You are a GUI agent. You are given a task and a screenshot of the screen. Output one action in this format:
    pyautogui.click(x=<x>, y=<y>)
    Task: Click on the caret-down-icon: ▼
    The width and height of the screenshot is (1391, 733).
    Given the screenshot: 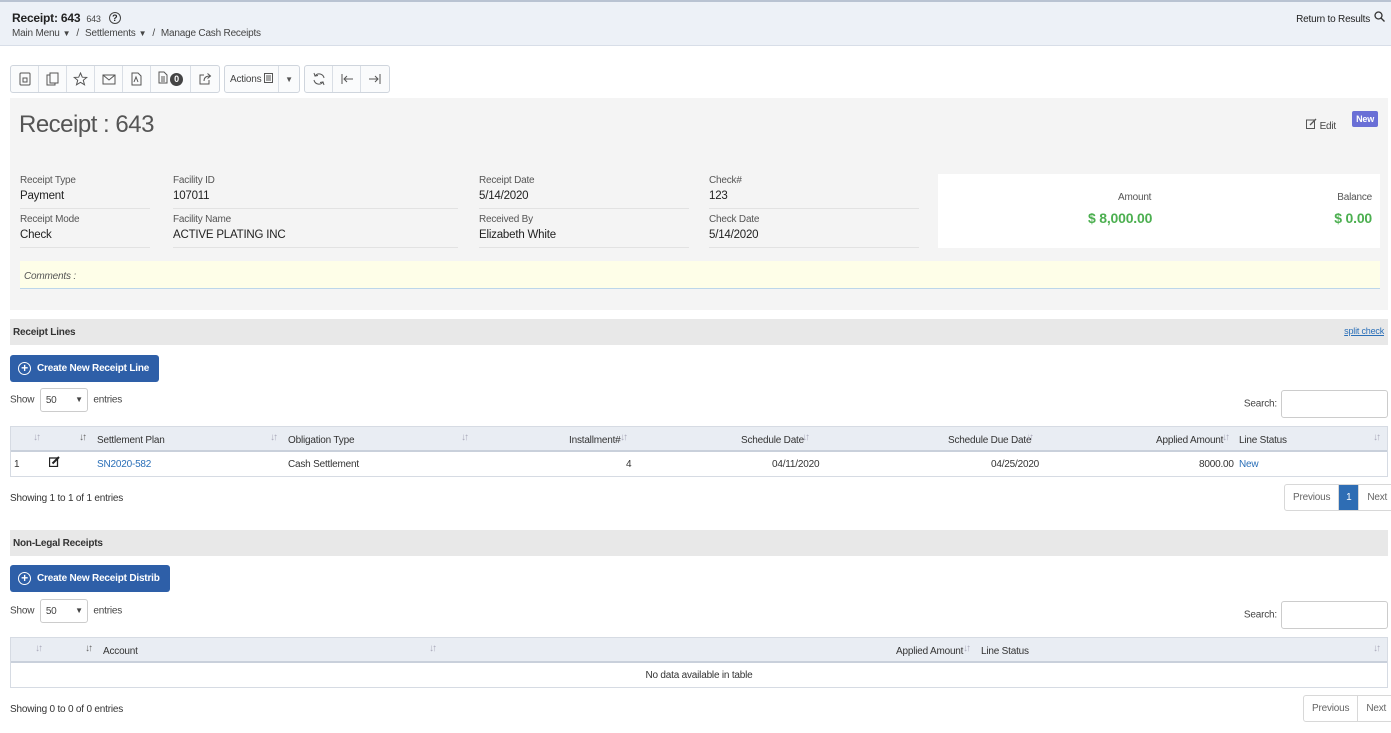 What is the action you would take?
    pyautogui.click(x=142, y=33)
    